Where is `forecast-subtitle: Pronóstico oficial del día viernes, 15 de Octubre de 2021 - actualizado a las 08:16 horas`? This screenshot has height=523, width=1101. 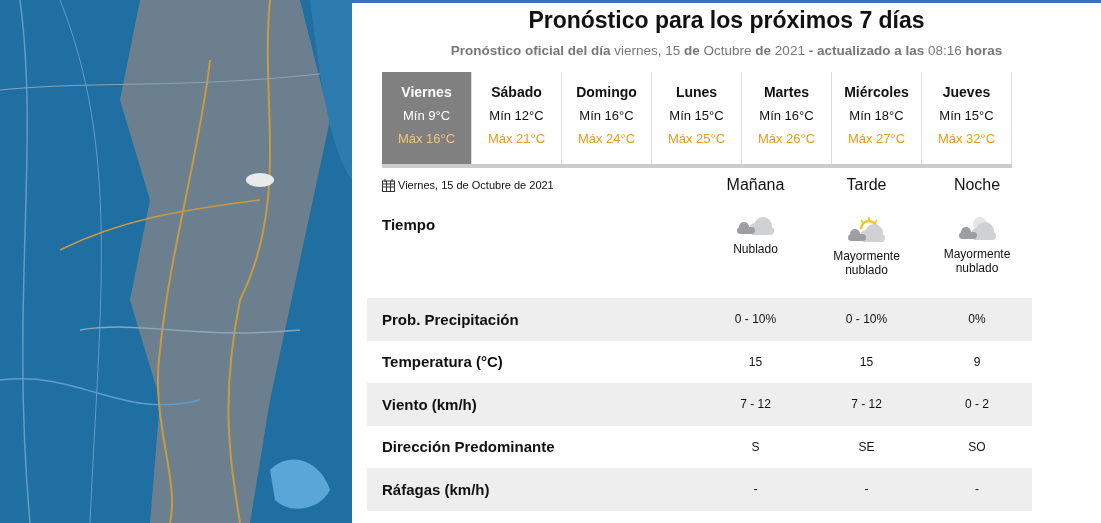
forecast-subtitle: Pronóstico oficial del día viernes, 15 de Octubre de 2021 - actualizado a las 08:16 horas is located at coordinates (726, 50).